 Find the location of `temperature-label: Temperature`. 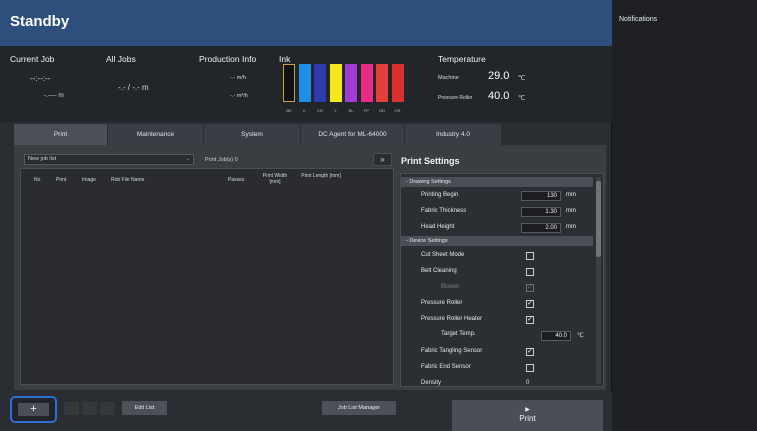

temperature-label: Temperature is located at coordinates (462, 59).